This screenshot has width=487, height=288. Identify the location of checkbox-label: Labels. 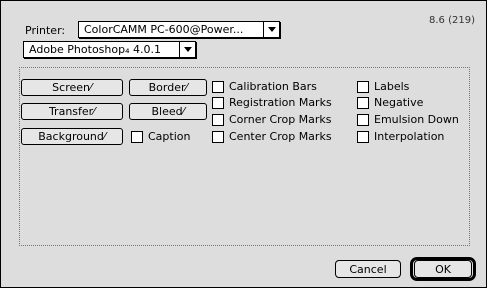
(392, 86).